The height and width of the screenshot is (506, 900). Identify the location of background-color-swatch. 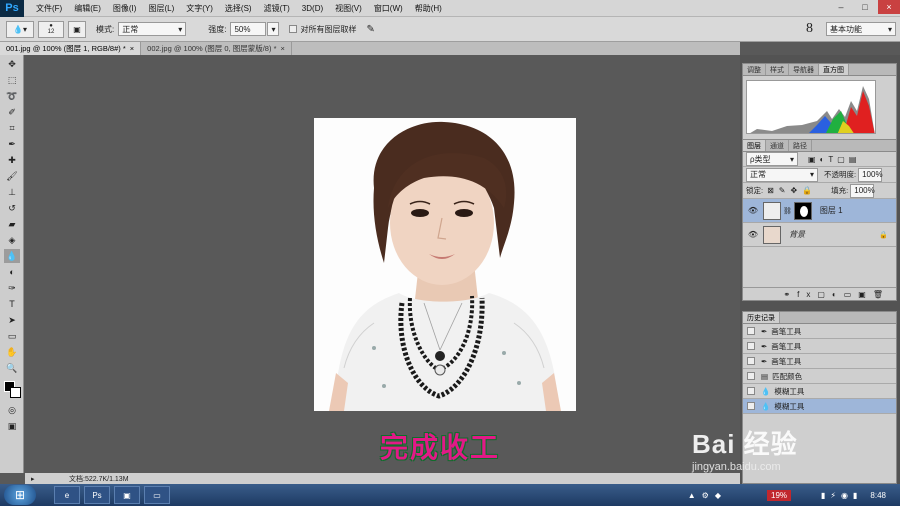
(15, 392).